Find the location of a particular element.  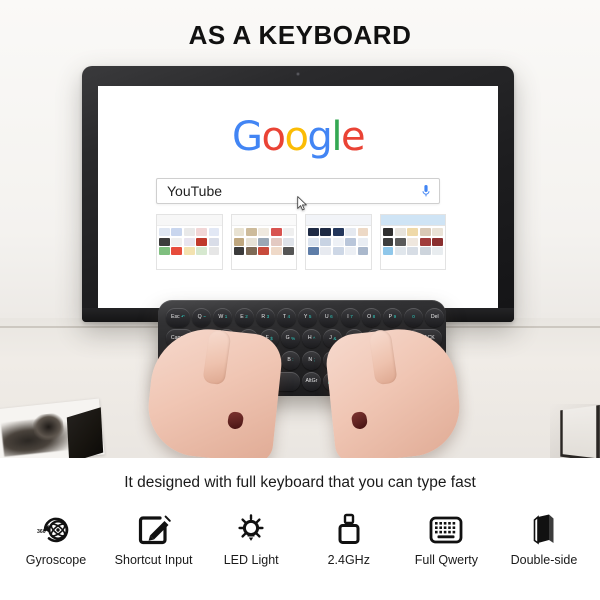

logo-letter-o1: o is located at coordinates (273, 137).